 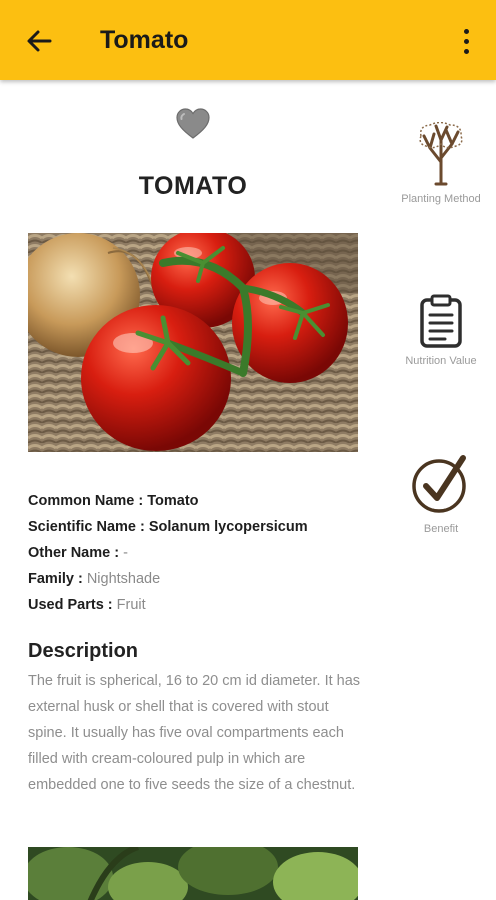 I want to click on more-options-button, so click(x=466, y=41).